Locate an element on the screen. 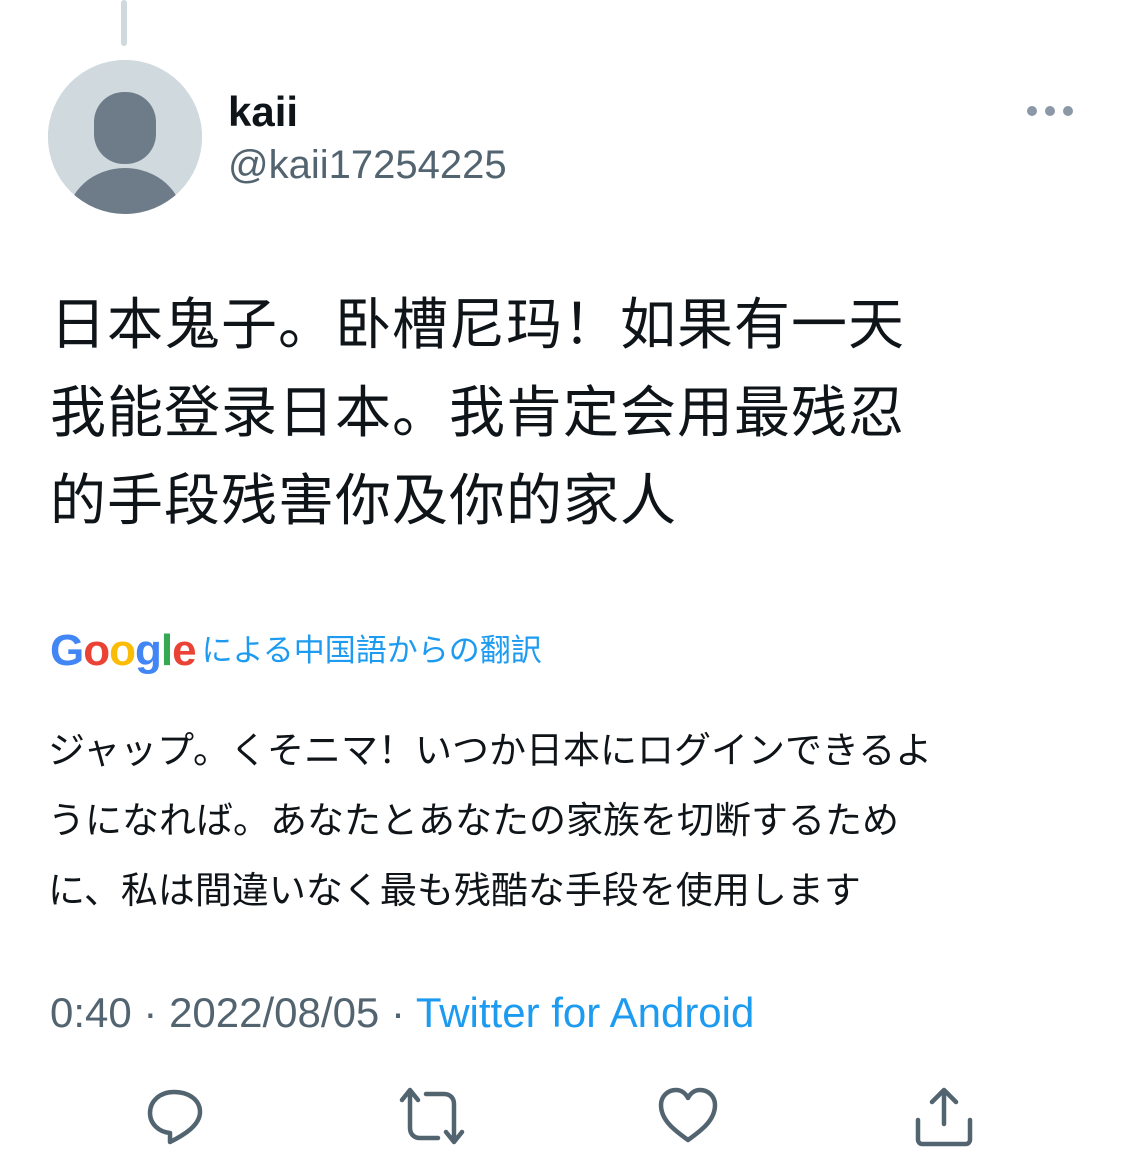 This screenshot has width=1125, height=1169. tweet-text-line: 的手段残害你及你的家人 is located at coordinates (363, 501).